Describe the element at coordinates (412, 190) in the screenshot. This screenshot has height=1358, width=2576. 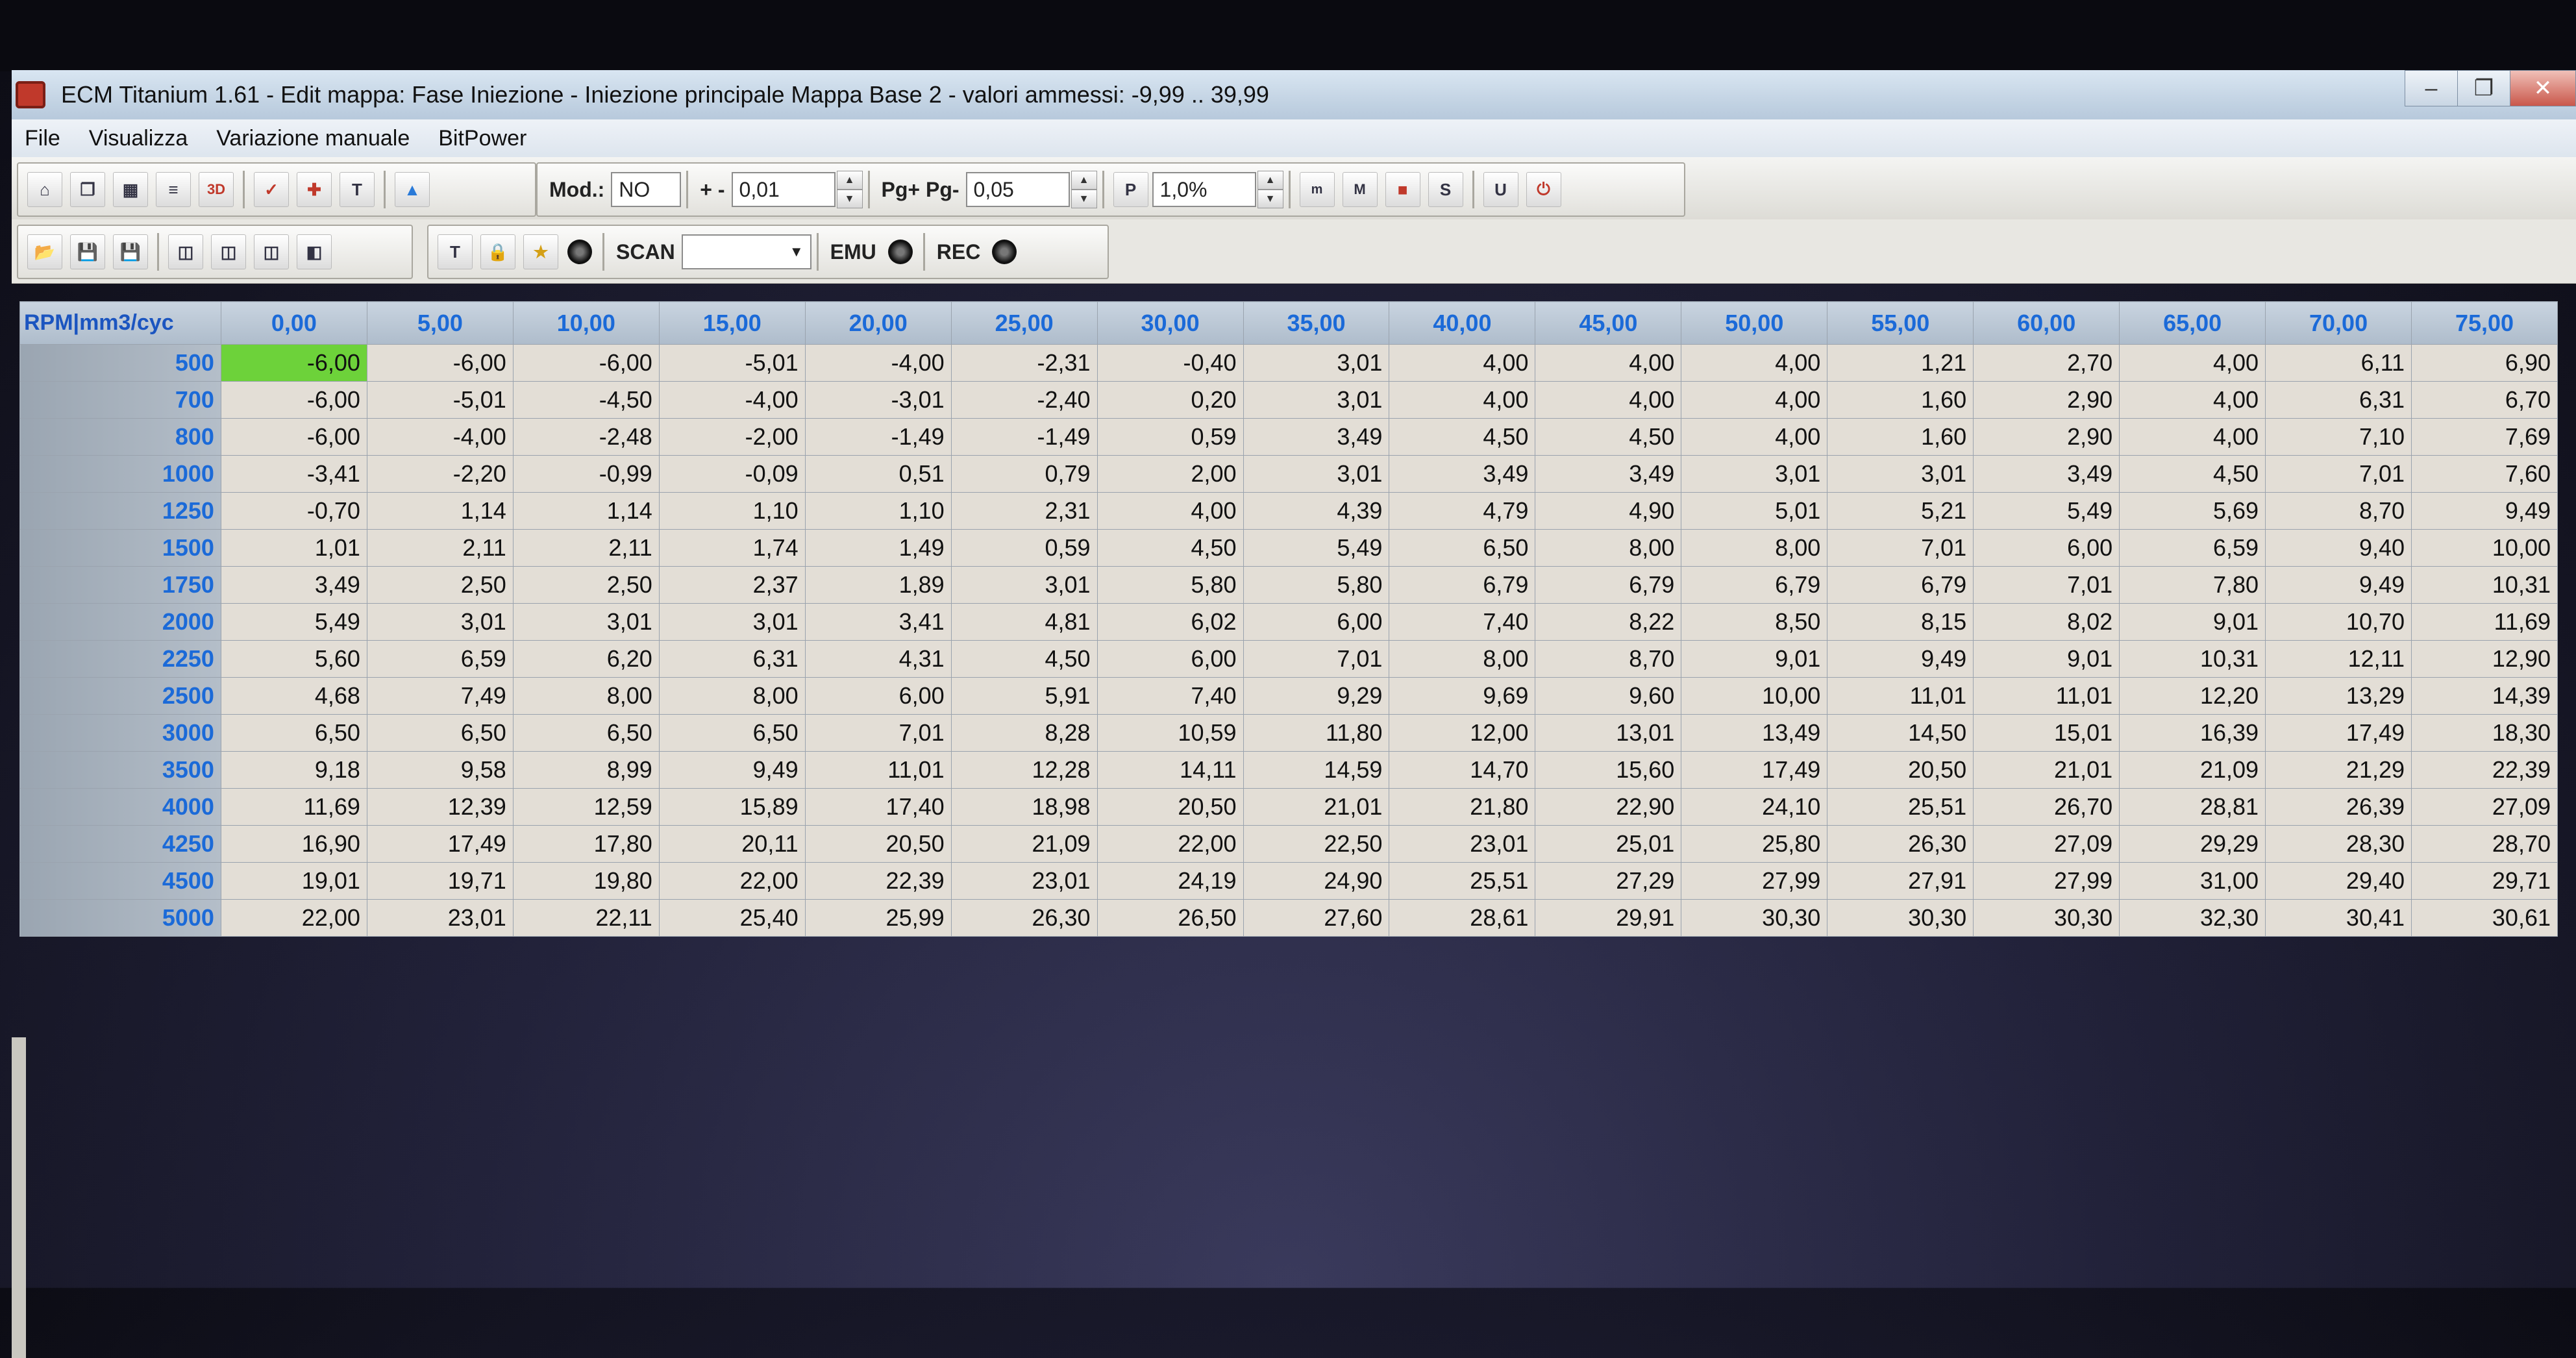
I see `map-transfer-icon: ▲` at that location.